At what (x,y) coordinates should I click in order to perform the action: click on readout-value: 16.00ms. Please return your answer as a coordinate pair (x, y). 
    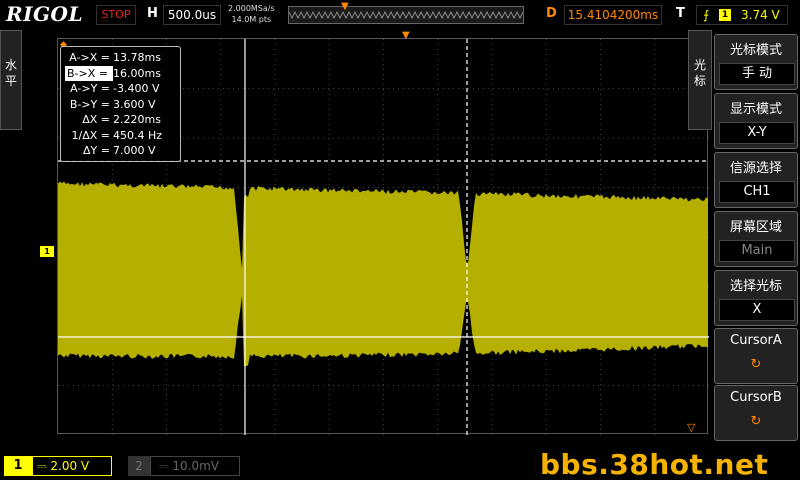
    Looking at the image, I should click on (137, 73).